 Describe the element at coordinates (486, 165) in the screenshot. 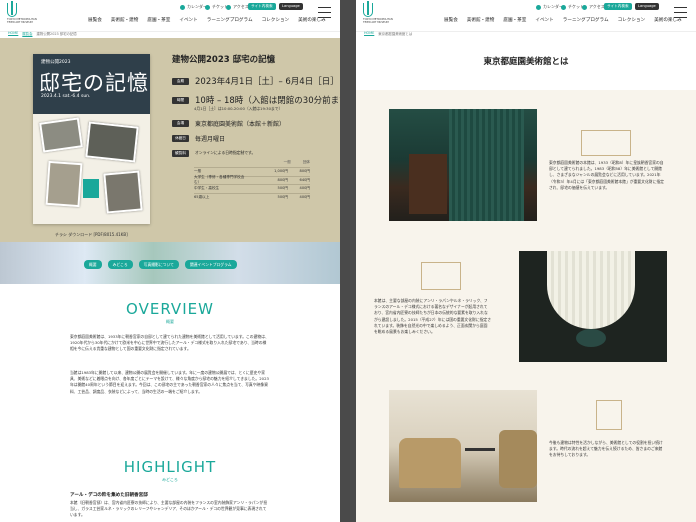

I see `curtain` at that location.